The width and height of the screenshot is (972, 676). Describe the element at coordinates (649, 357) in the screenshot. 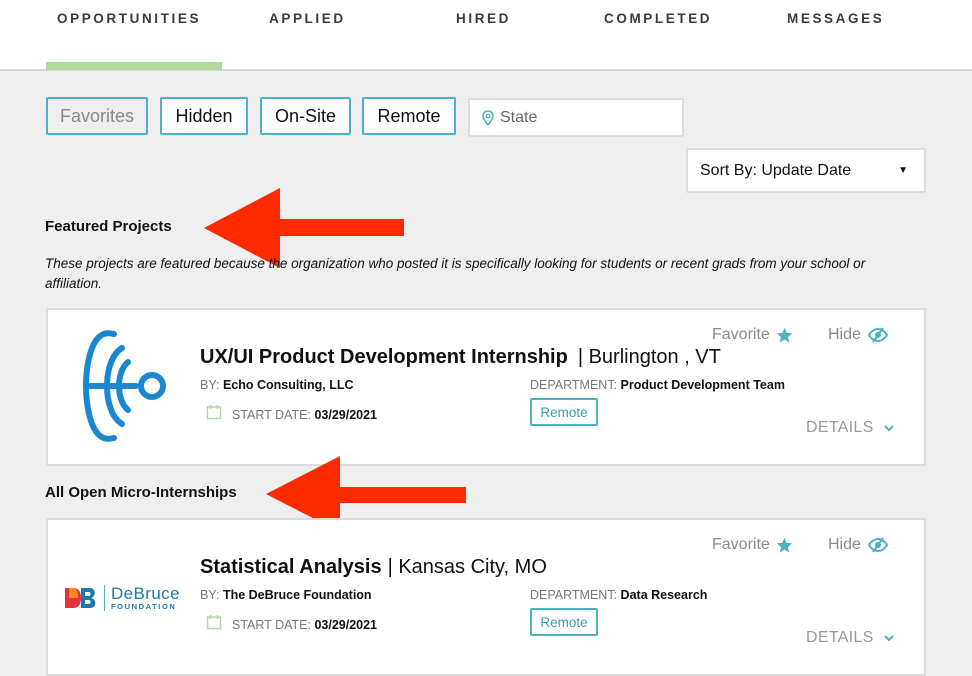

I see `project-location: | Burlington , VT` at that location.